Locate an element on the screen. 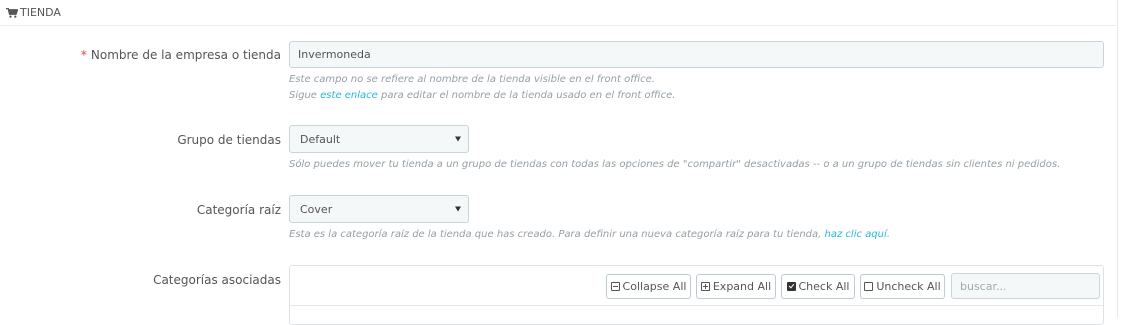 This screenshot has width=1127, height=325. root-category-select: Cover is located at coordinates (379, 209).